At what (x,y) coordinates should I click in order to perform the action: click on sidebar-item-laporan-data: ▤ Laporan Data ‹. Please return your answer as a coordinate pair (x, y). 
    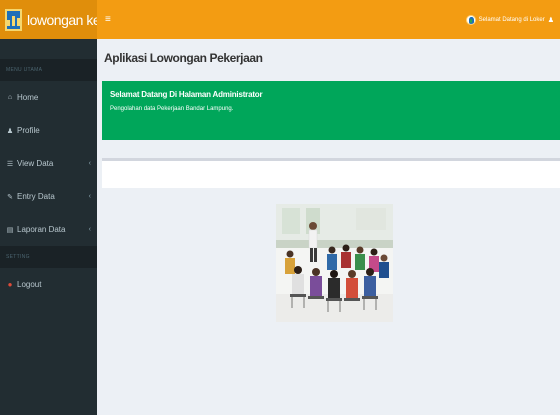
    Looking at the image, I should click on (48, 229).